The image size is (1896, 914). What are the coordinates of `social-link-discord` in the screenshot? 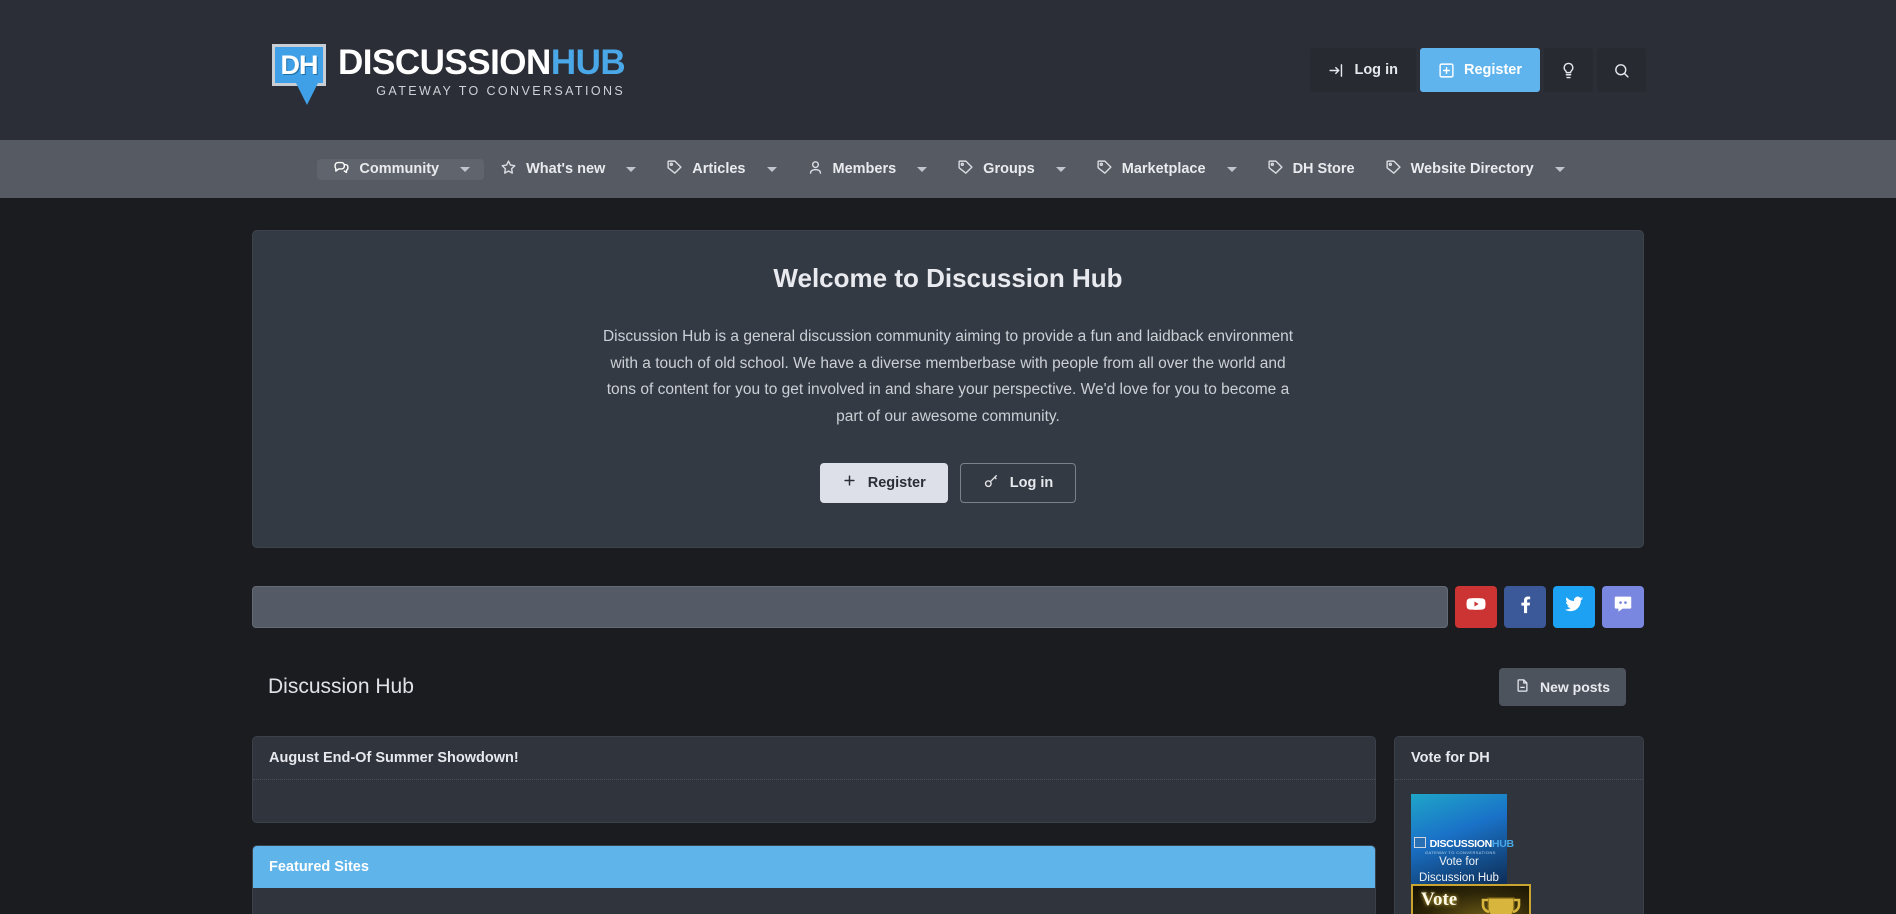 It's located at (1623, 606).